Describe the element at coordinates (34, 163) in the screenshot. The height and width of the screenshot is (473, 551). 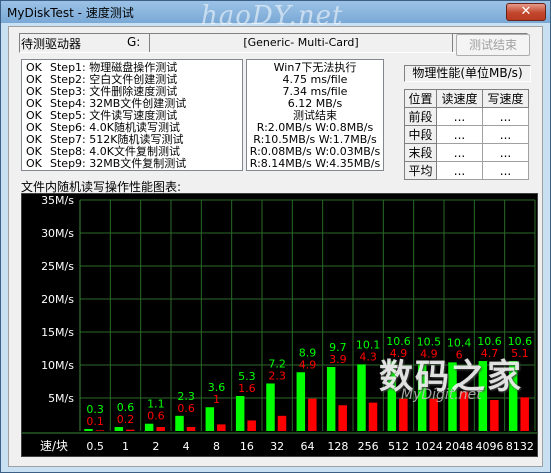
I see `step-status: OK` at that location.